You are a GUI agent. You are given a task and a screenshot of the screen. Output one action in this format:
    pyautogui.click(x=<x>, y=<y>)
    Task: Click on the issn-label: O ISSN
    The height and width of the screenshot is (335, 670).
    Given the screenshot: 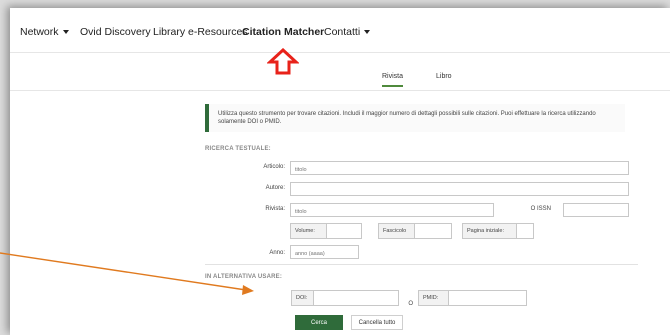 What is the action you would take?
    pyautogui.click(x=540, y=209)
    